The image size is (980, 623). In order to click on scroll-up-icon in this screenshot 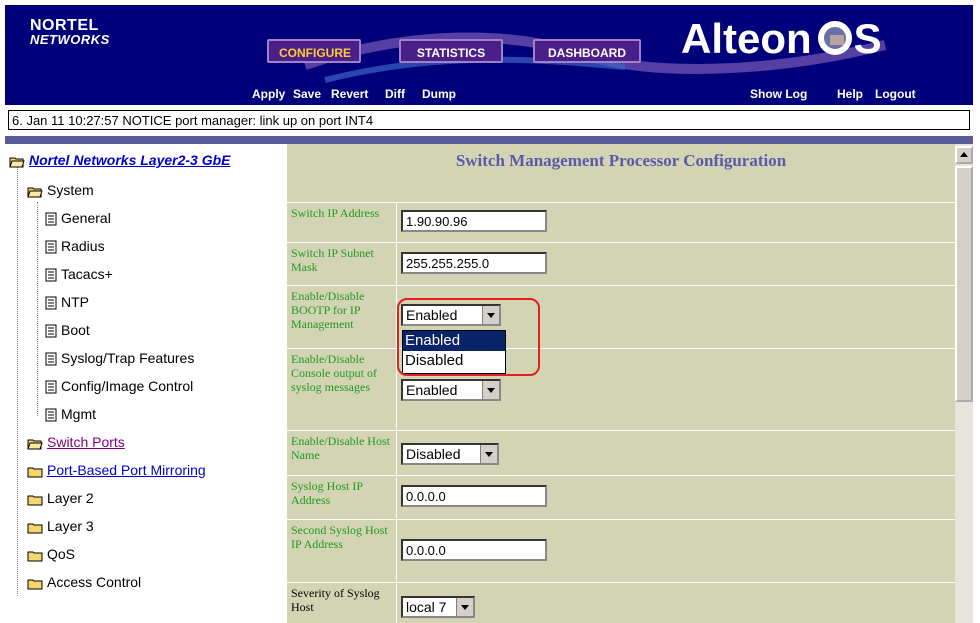, I will do `click(964, 155)`.